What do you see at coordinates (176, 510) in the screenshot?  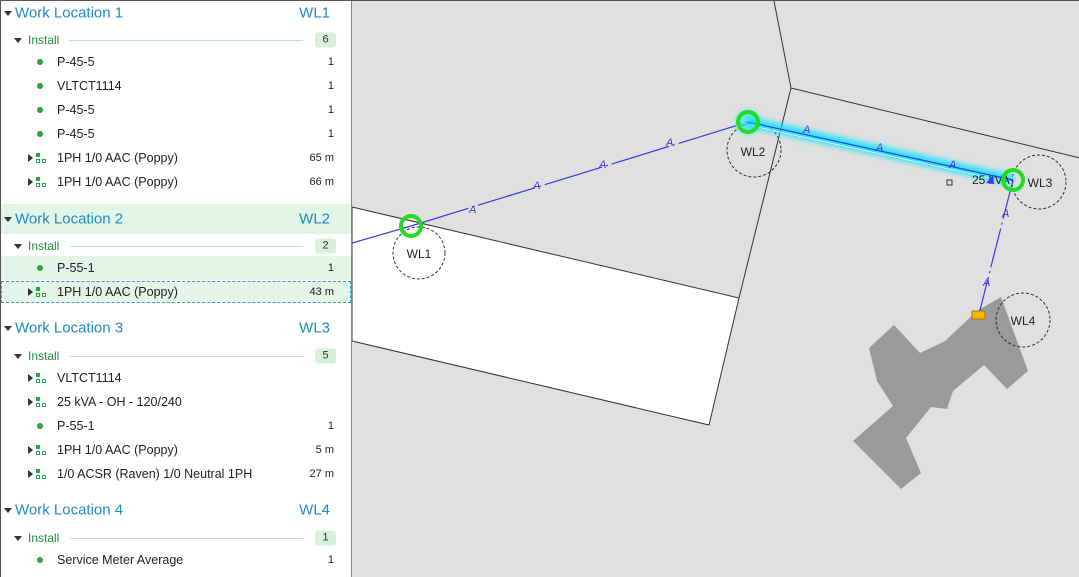 I see `work-location-header-4: Work Location 4 WL4` at bounding box center [176, 510].